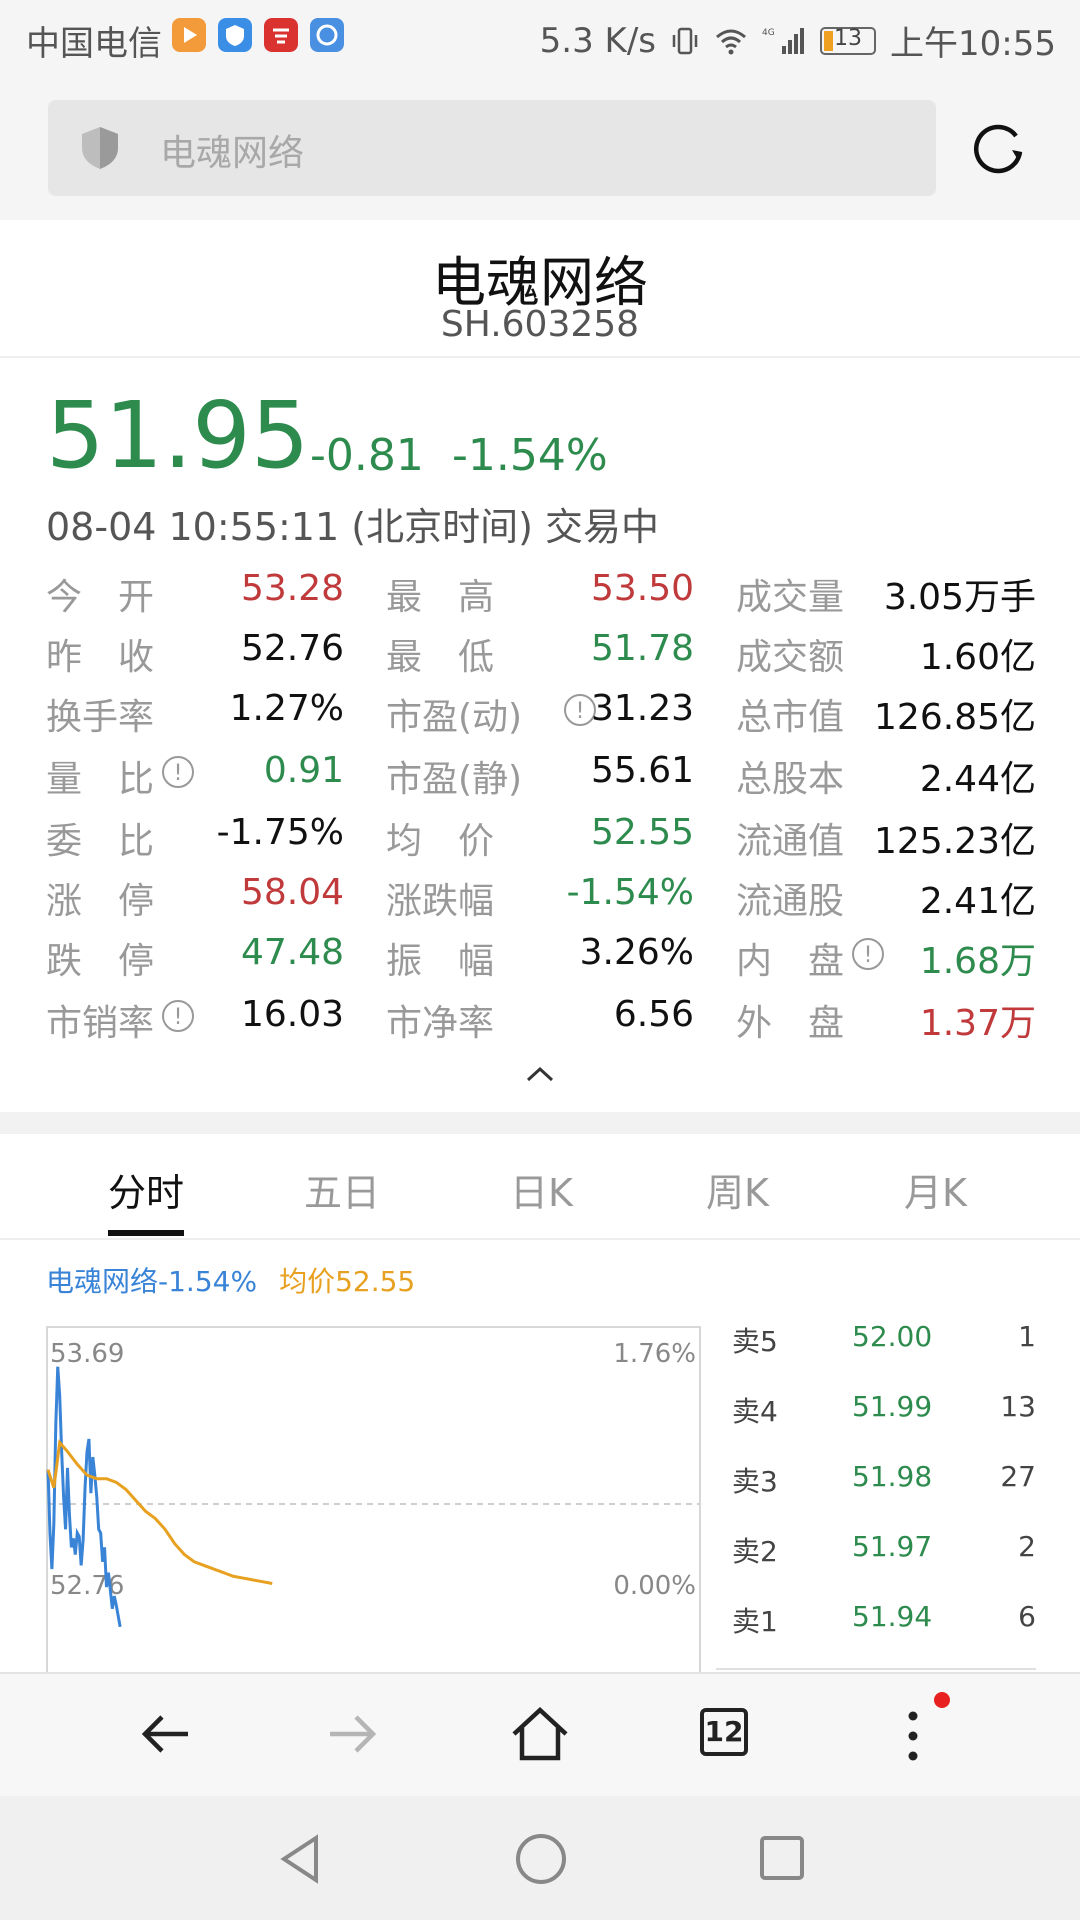  I want to click on study-app-icon, so click(281, 35).